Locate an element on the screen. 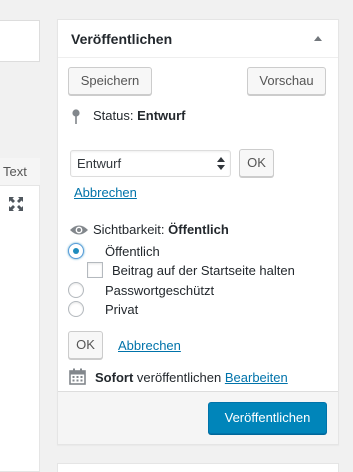  collapse-arrow-icon is located at coordinates (318, 38).